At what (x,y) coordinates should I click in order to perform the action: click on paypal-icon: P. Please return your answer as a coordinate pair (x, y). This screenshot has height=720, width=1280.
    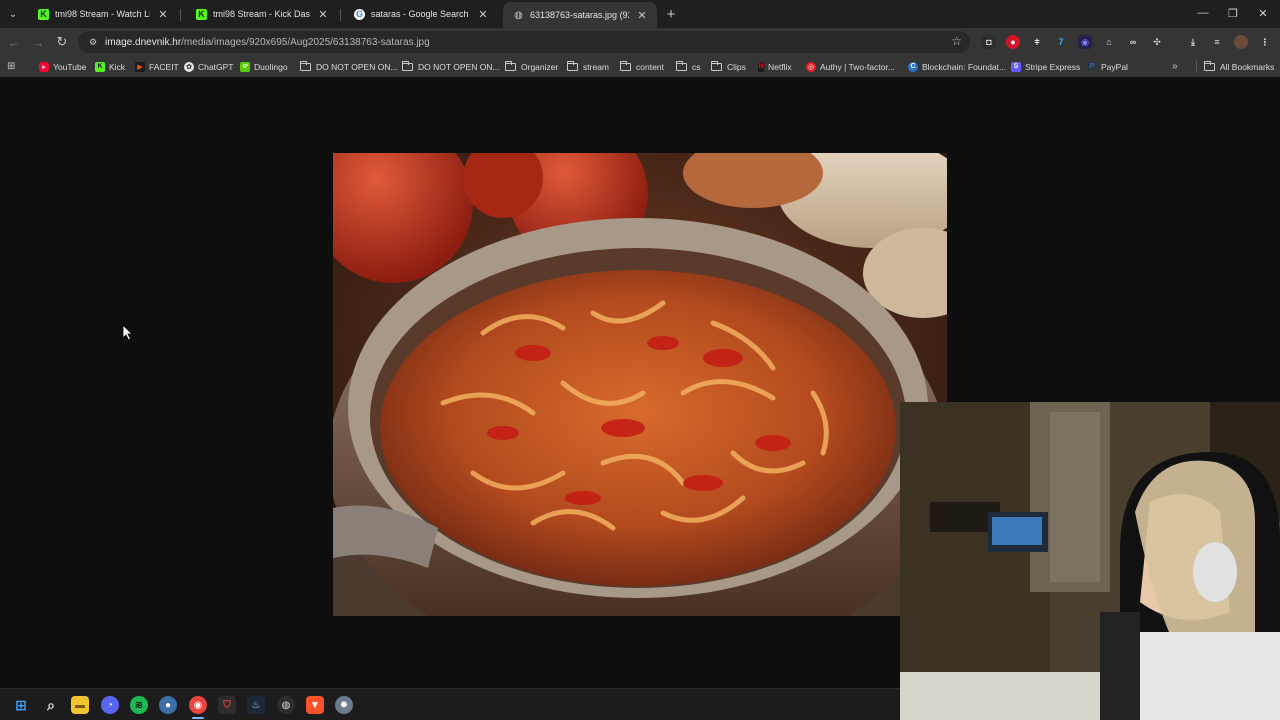
    Looking at the image, I should click on (1092, 66).